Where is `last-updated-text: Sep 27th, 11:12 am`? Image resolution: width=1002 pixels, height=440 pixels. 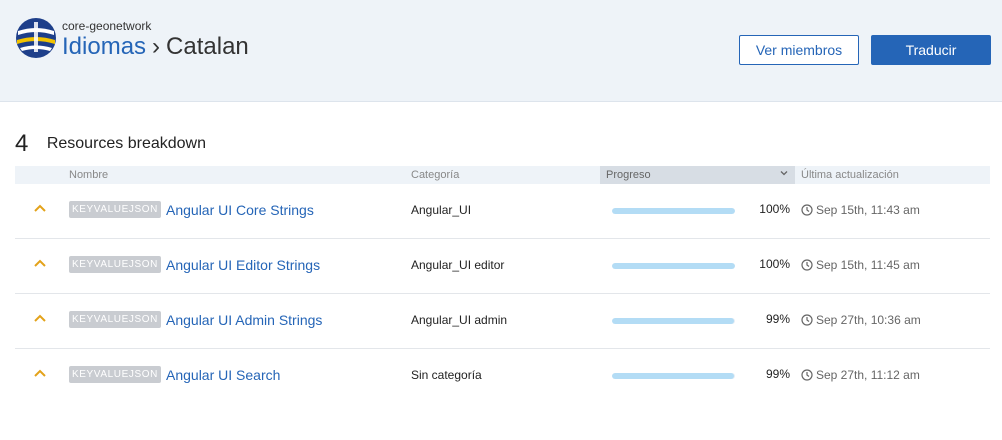
last-updated-text: Sep 27th, 11:12 am is located at coordinates (868, 375).